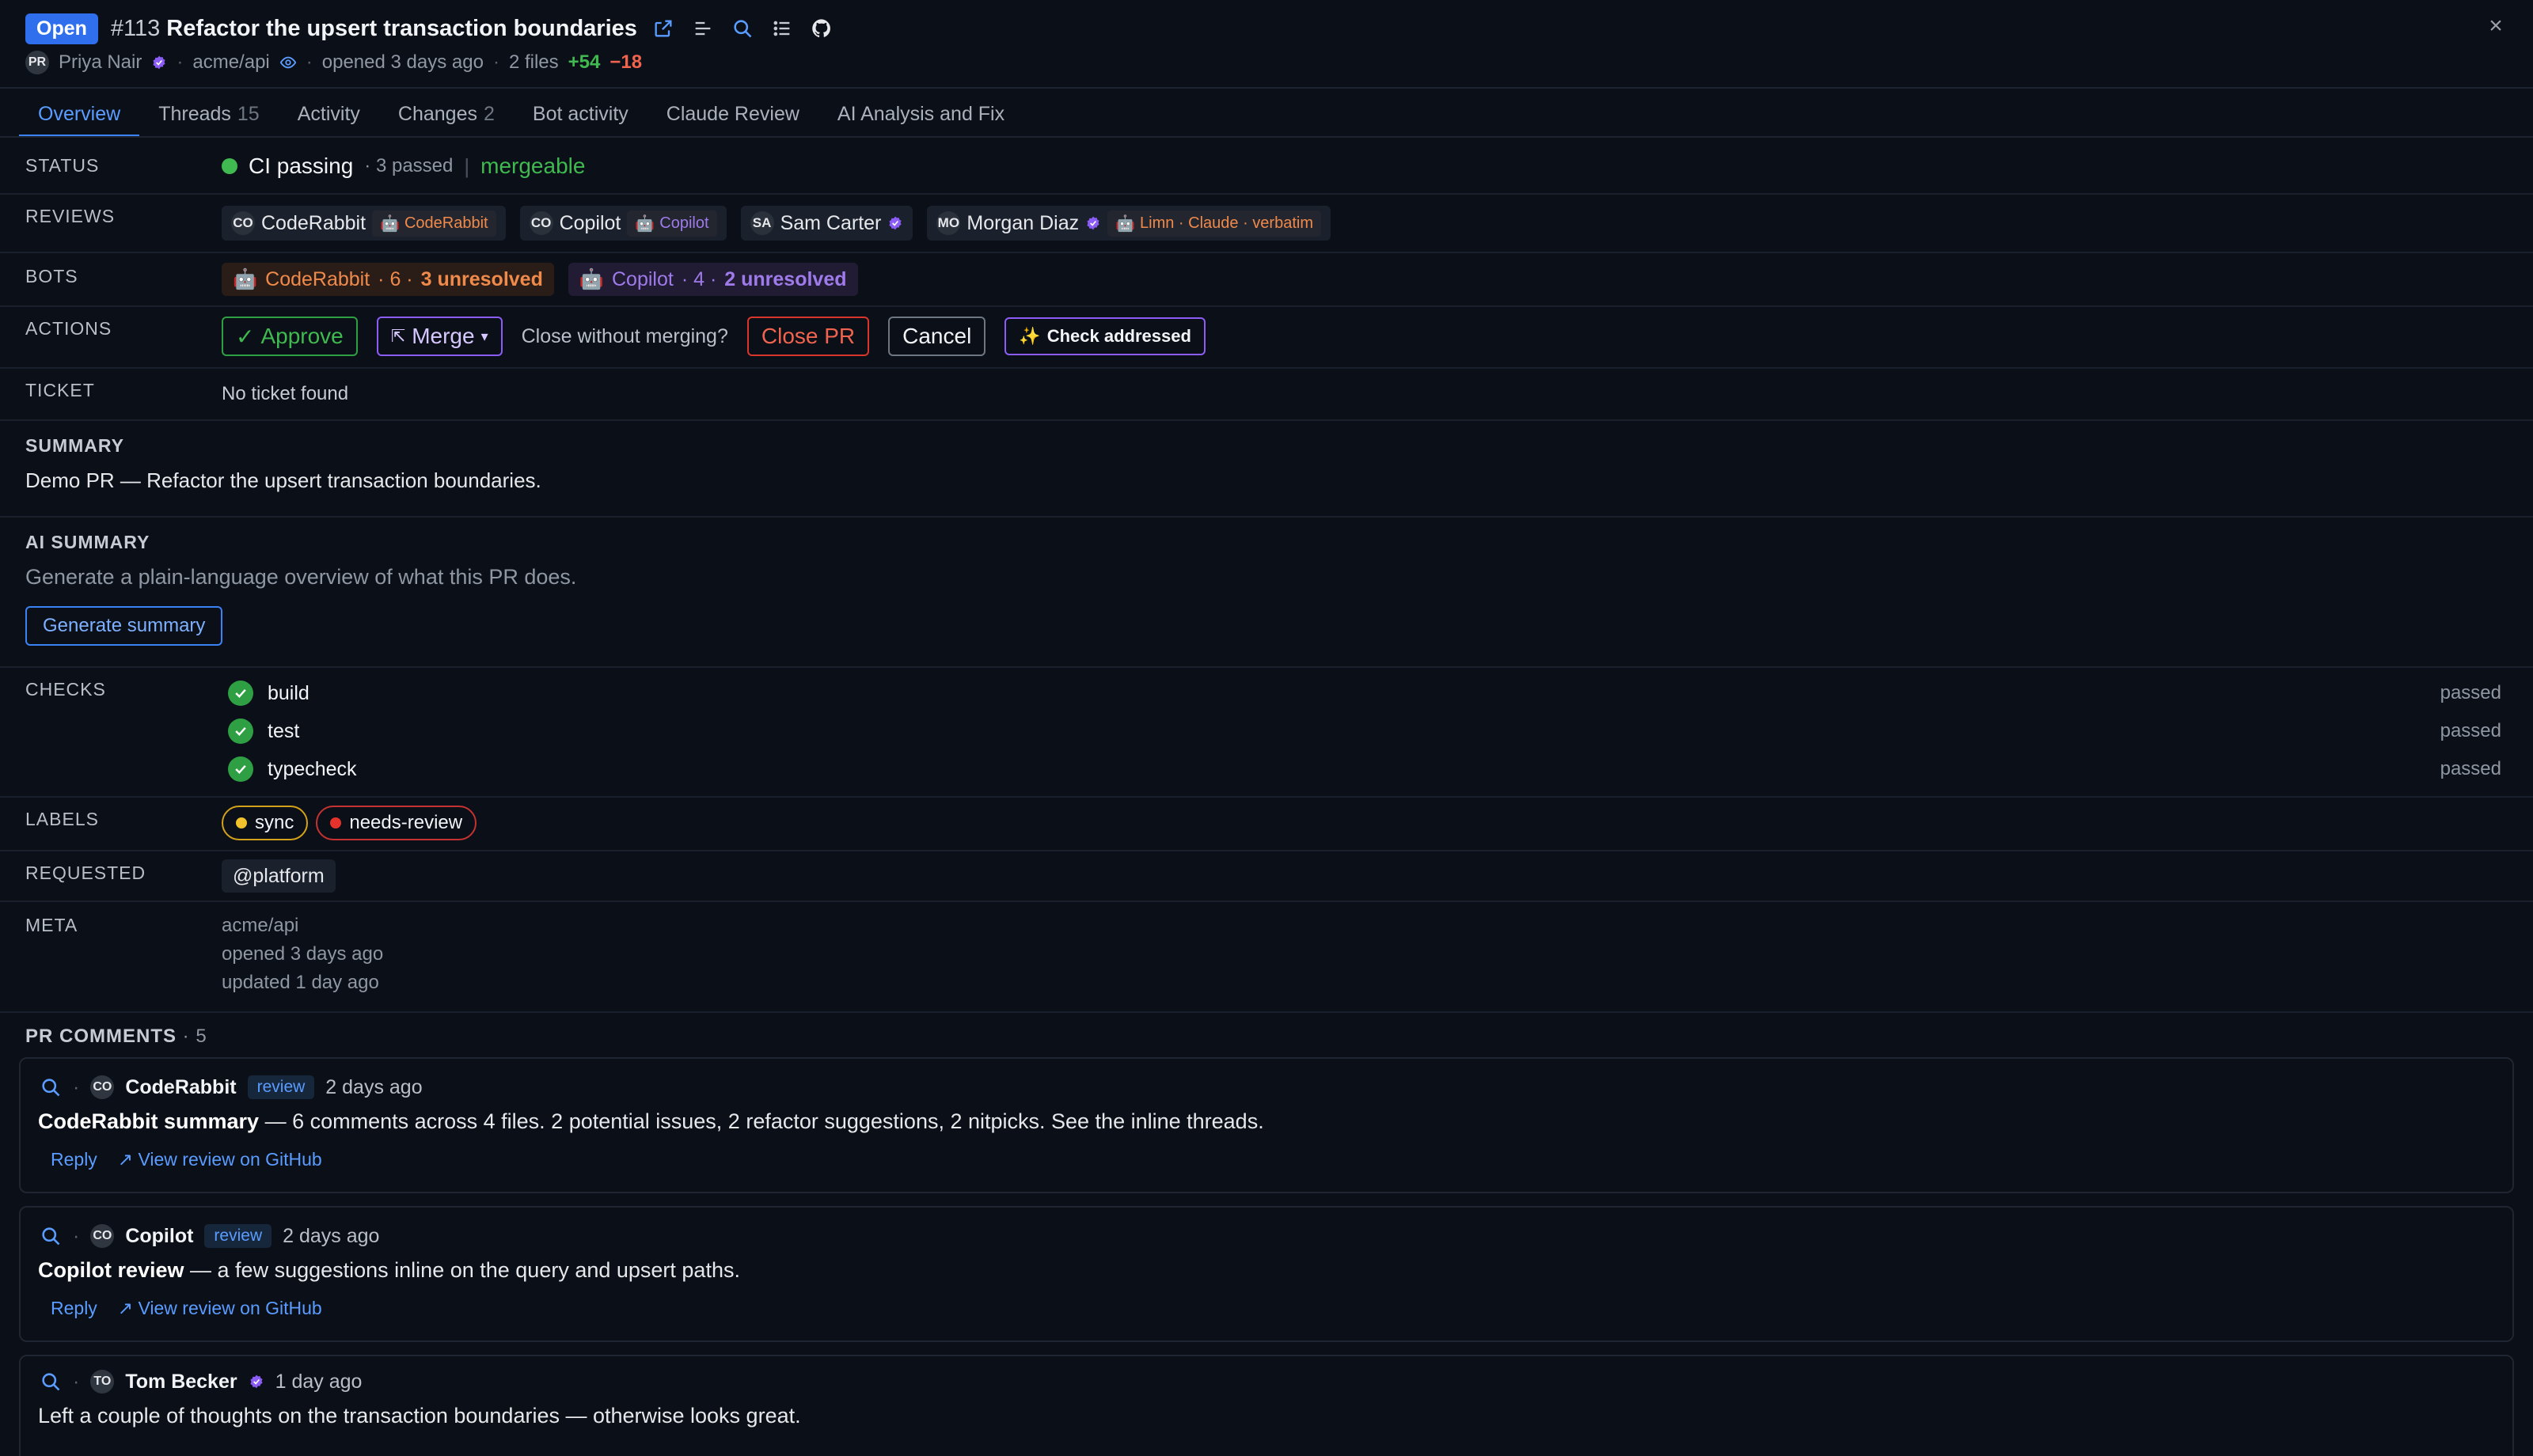 Image resolution: width=2533 pixels, height=1456 pixels. What do you see at coordinates (446, 114) in the screenshot?
I see `tab-changes: Changes 2` at bounding box center [446, 114].